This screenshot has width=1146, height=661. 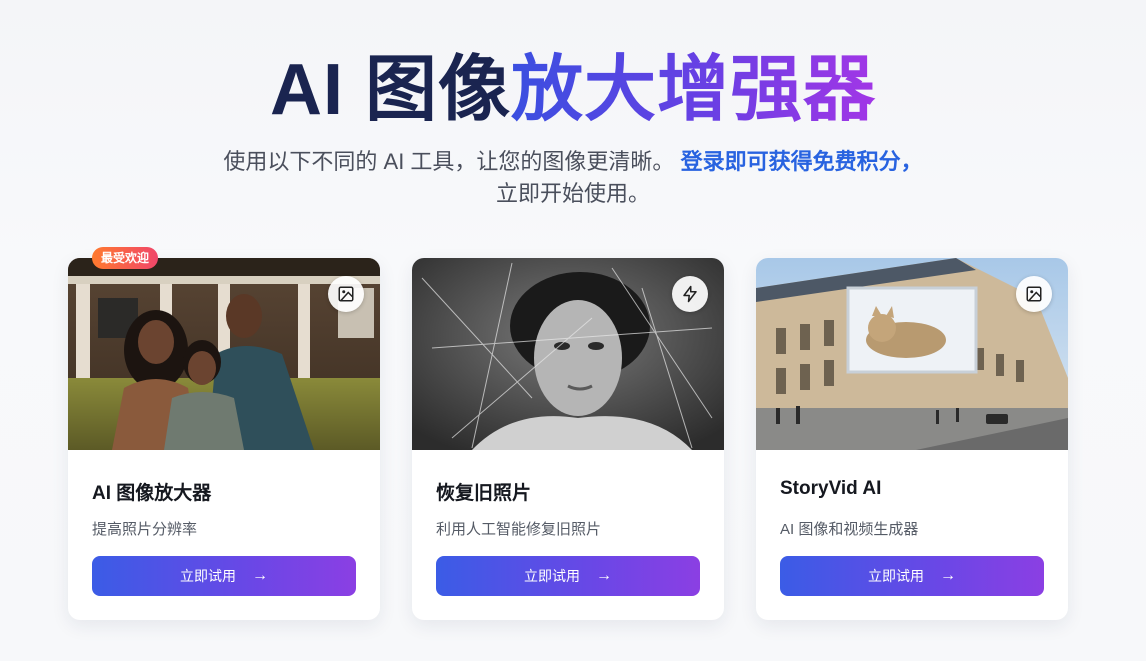 What do you see at coordinates (912, 354) in the screenshot?
I see `card-image-city-billboard` at bounding box center [912, 354].